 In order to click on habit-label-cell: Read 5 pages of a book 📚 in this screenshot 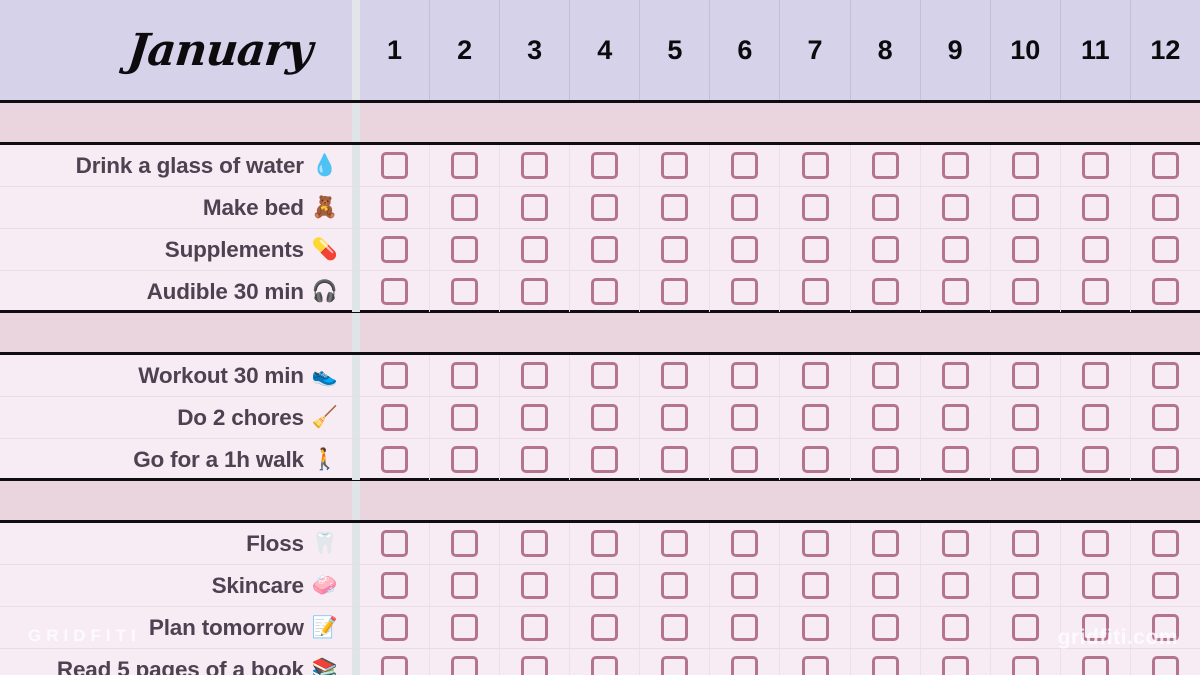, I will do `click(176, 662)`.